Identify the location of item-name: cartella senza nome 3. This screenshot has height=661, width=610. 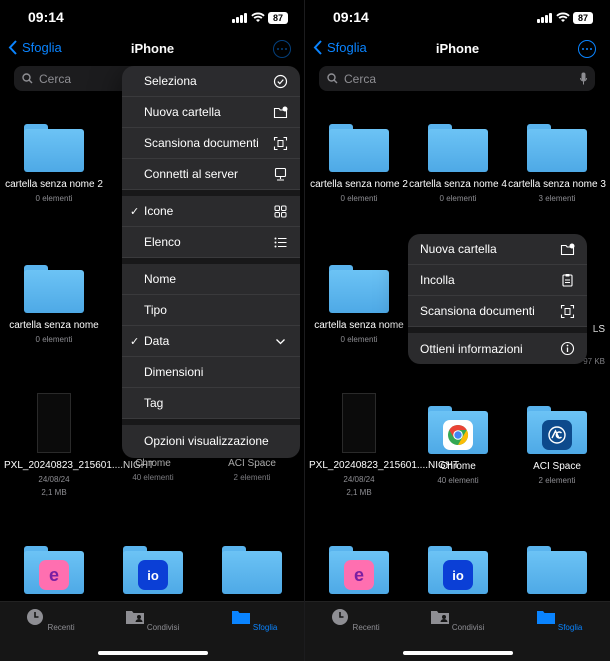
(557, 184).